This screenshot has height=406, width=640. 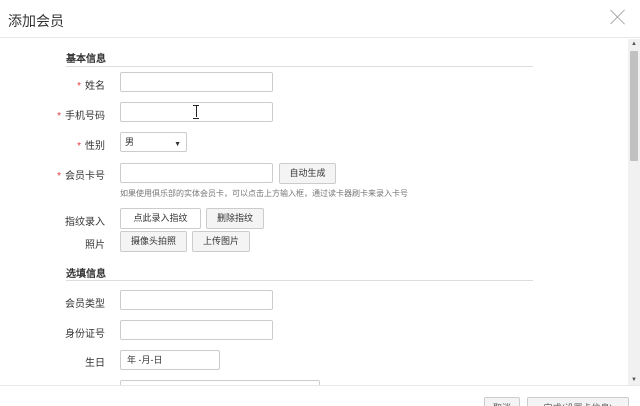 What do you see at coordinates (196, 112) in the screenshot?
I see `text-cursor-icon` at bounding box center [196, 112].